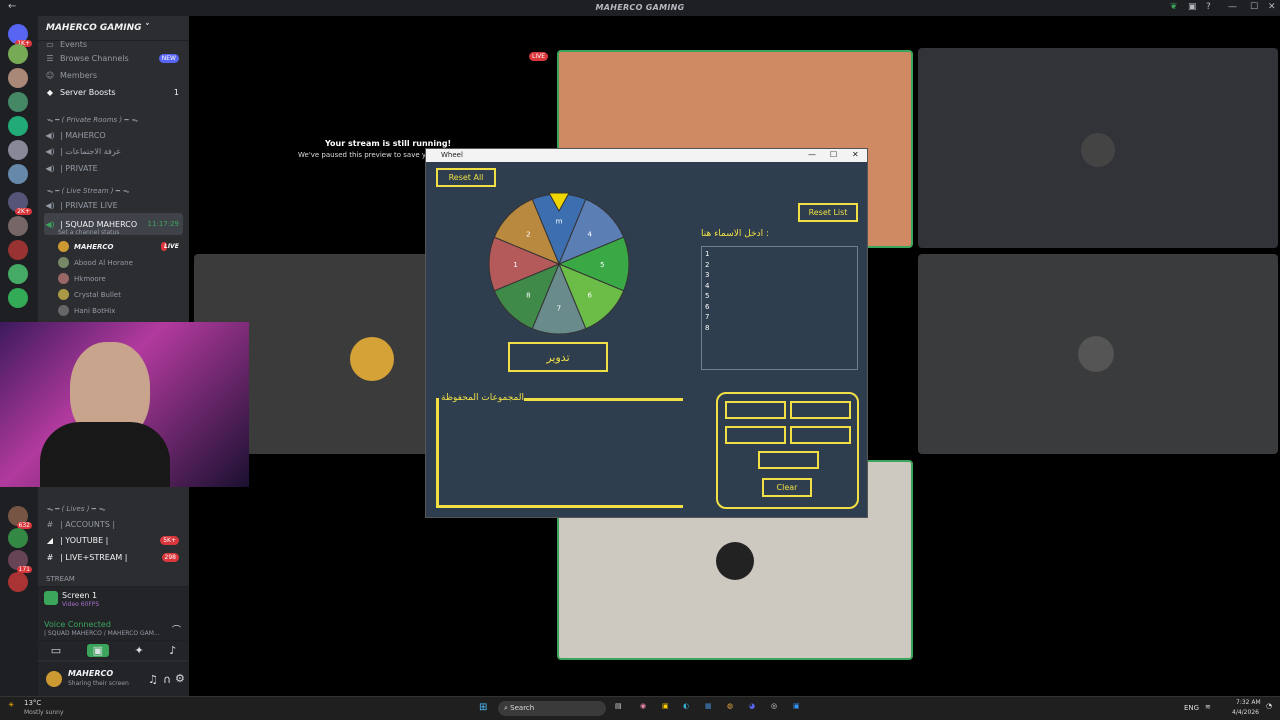 This screenshot has height=720, width=1280. Describe the element at coordinates (87, 191) in the screenshot. I see `category-live-stream: ᯓ ━ ( Live Stream ) ━ ᯓ` at that location.